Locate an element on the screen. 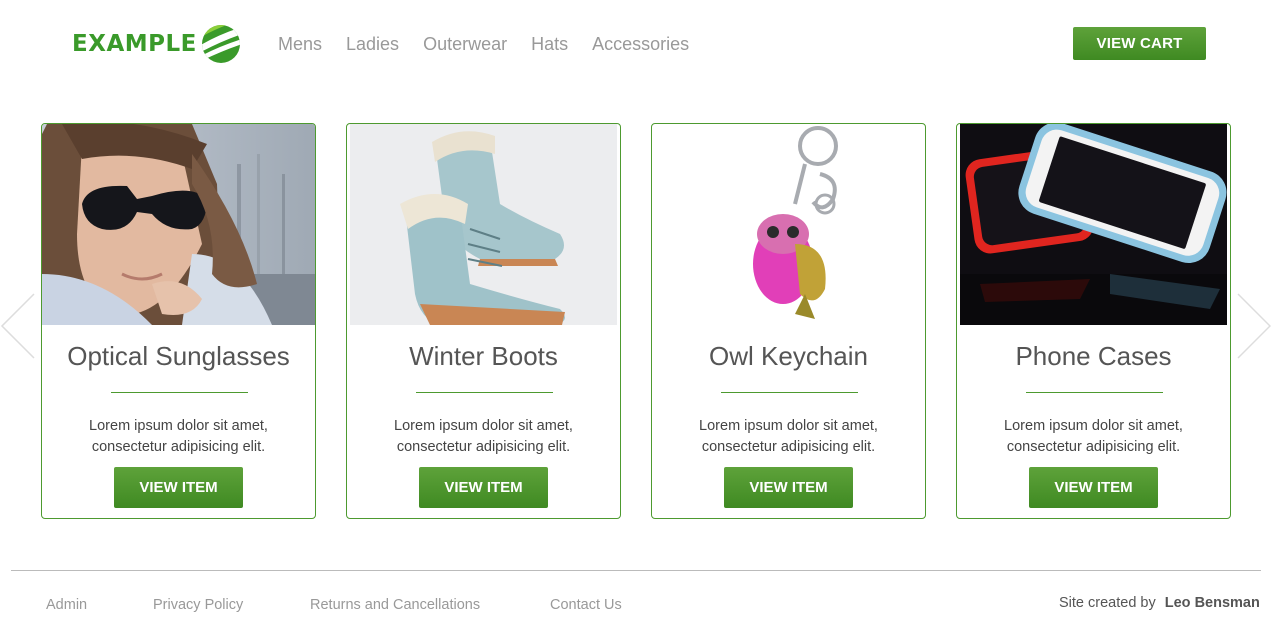  nav-item-hats: Hats is located at coordinates (549, 44).